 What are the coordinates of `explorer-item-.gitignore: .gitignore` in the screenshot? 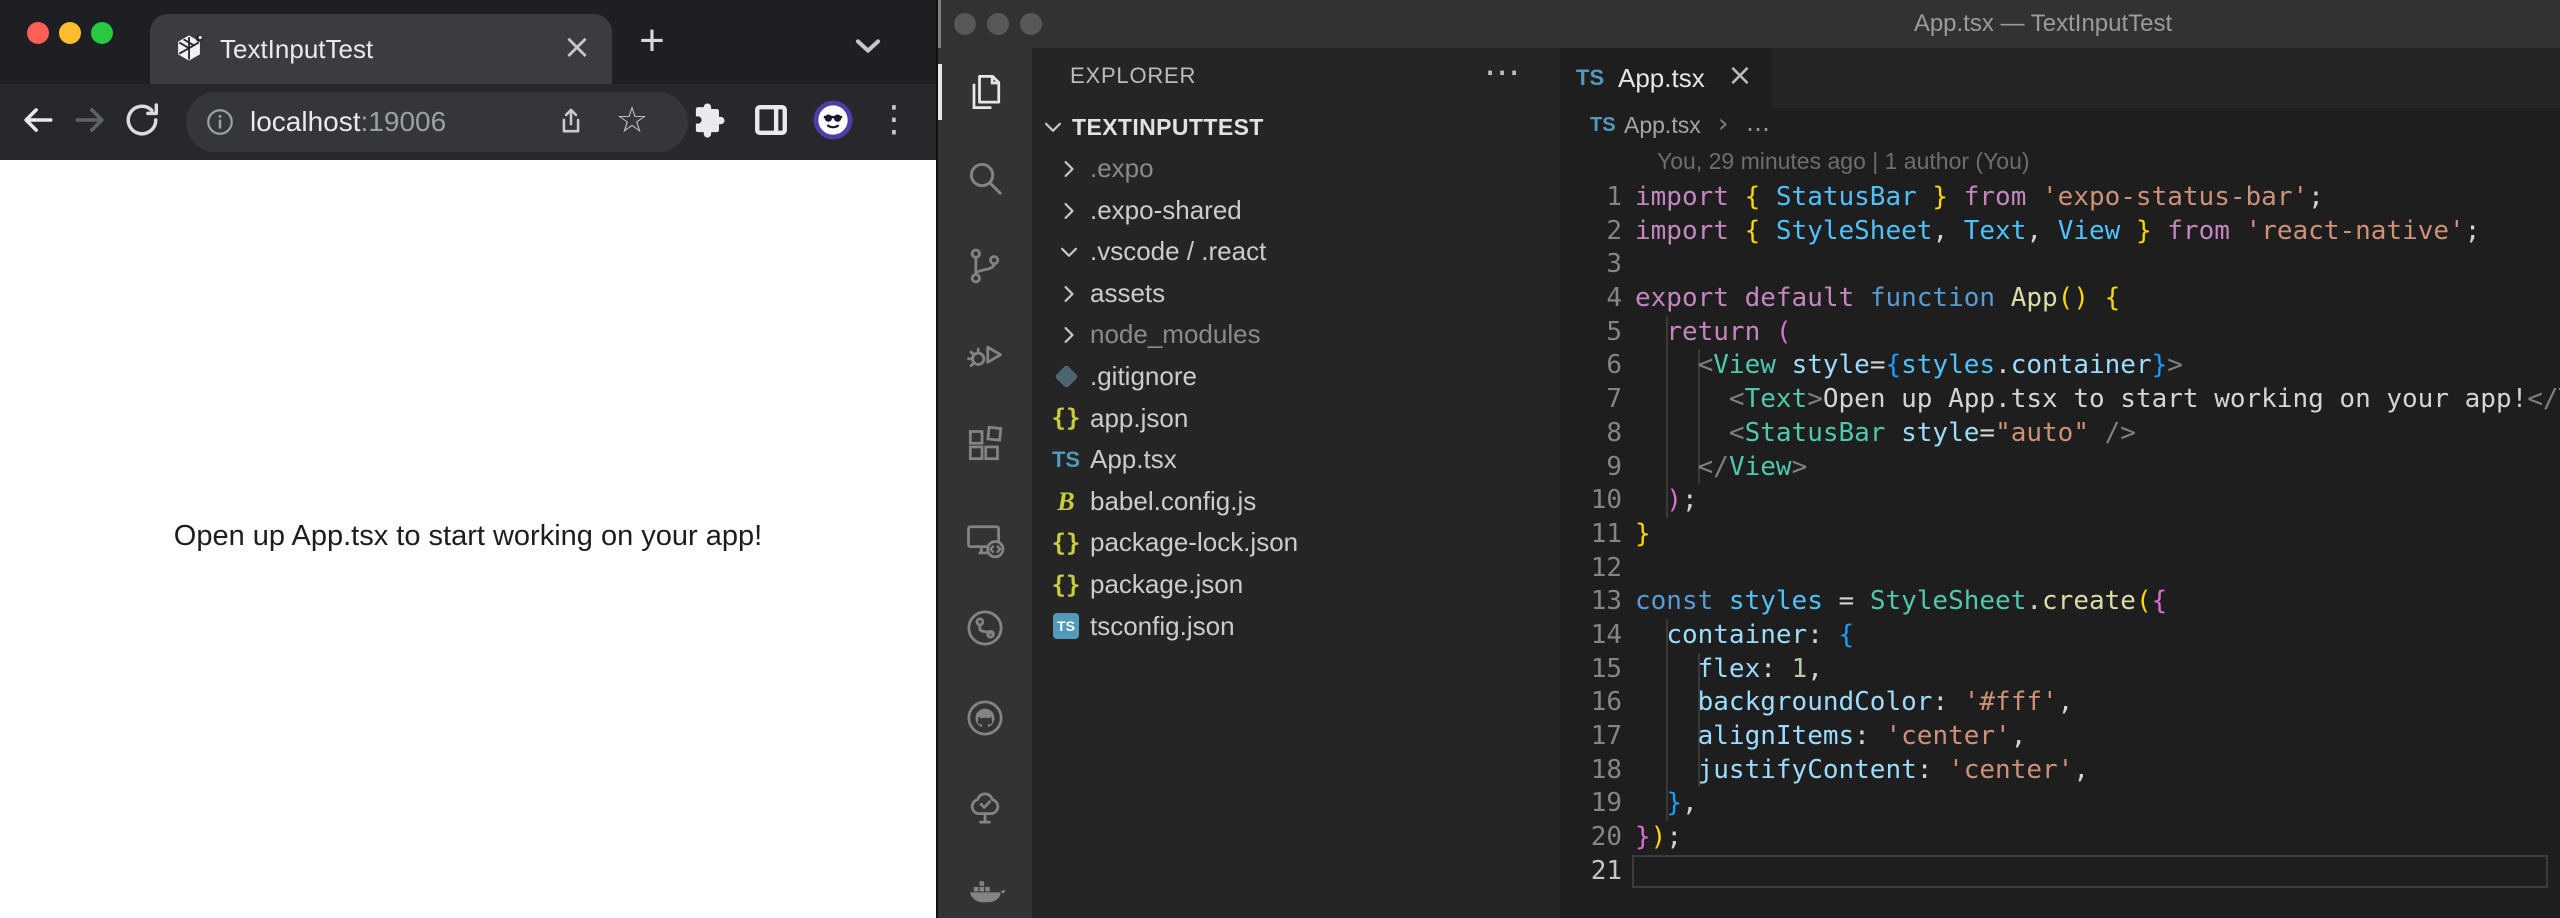 It's located at (1296, 377).